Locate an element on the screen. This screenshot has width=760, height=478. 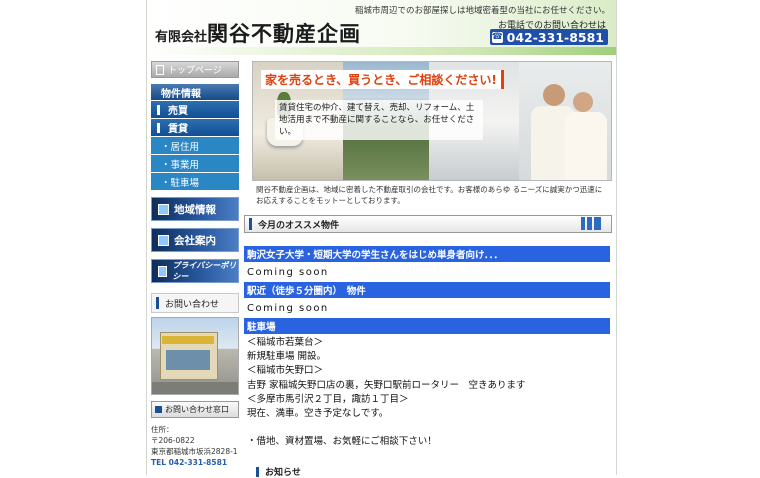
phone-number: ☎ 042-331-8581 is located at coordinates (548, 37).